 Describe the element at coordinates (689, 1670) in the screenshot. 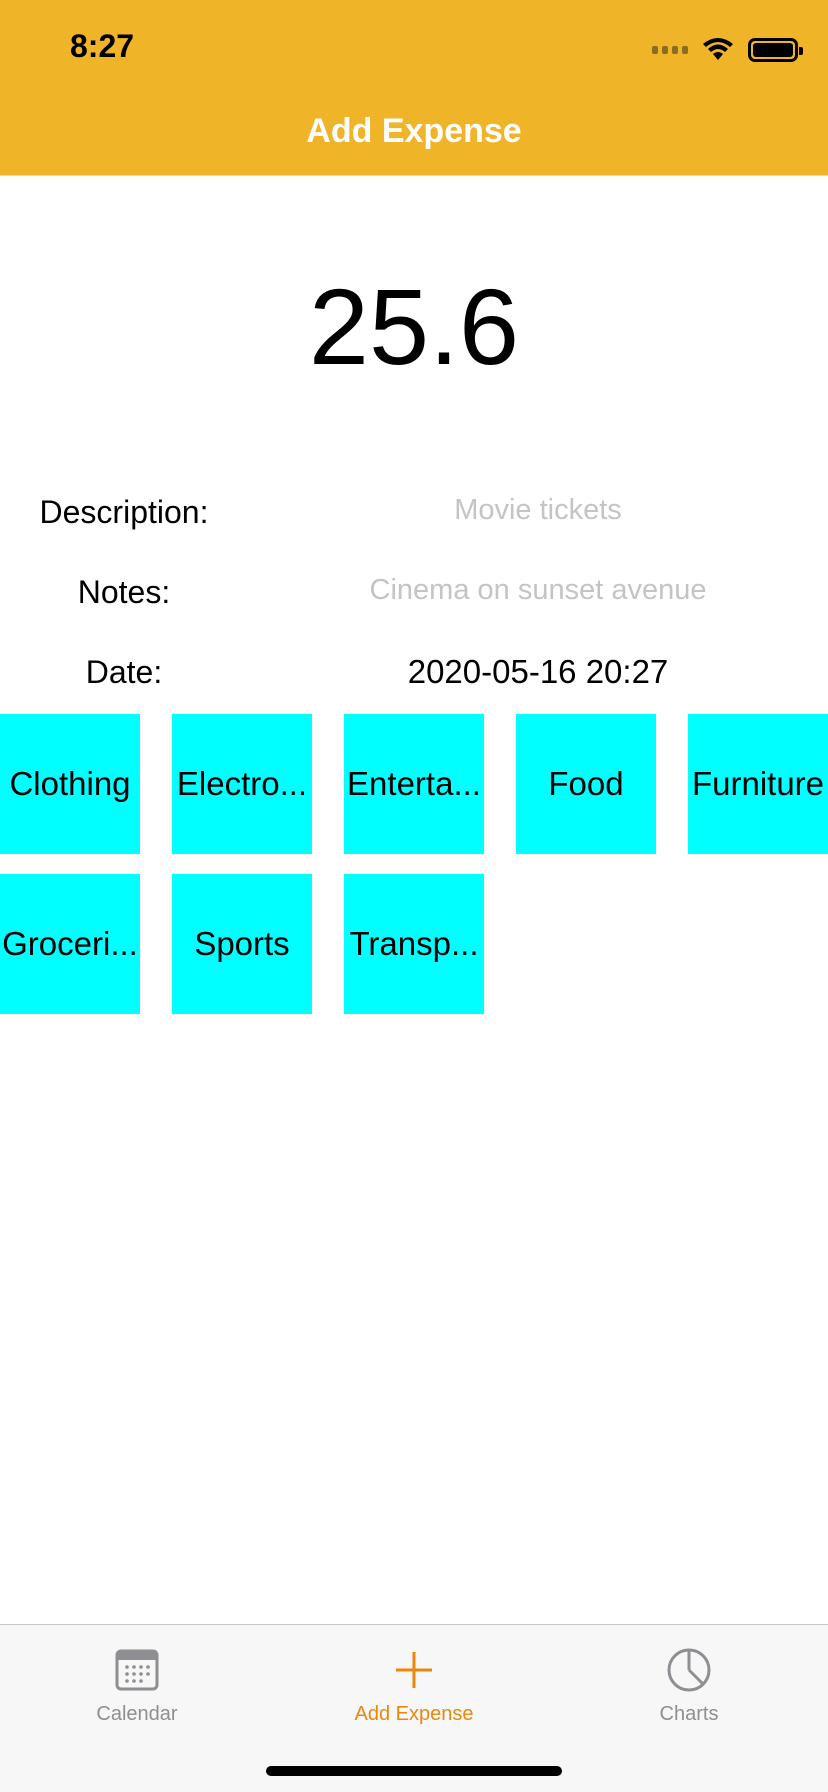

I see `pie-chart-icon` at that location.